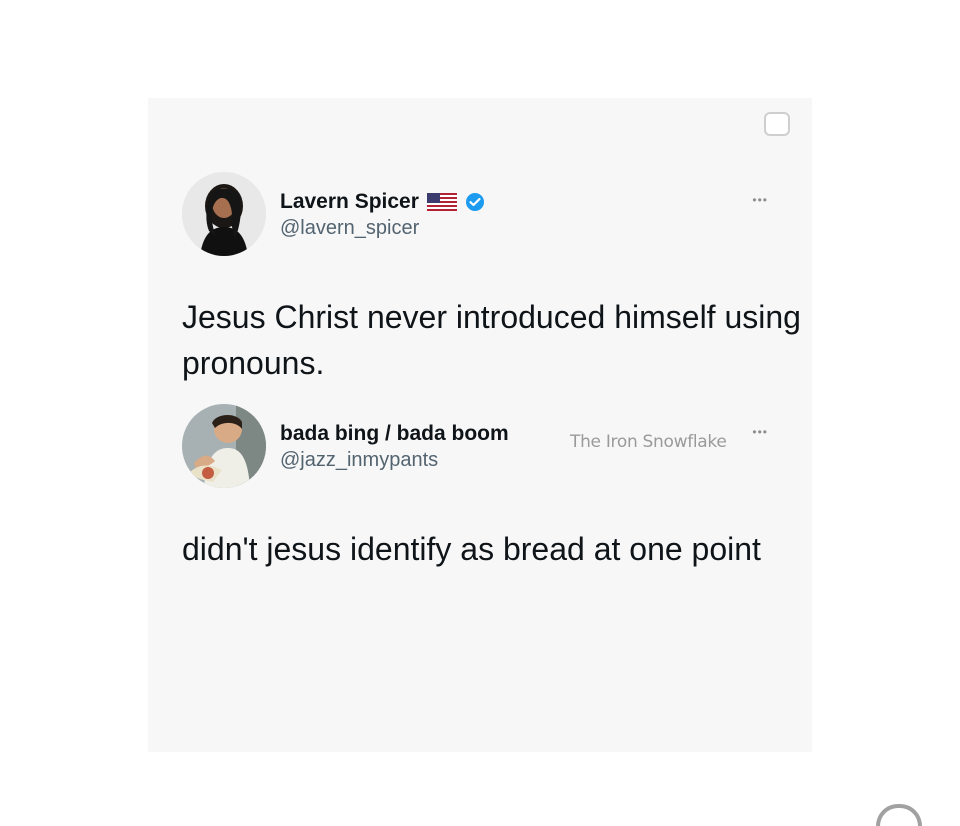 The width and height of the screenshot is (960, 826). Describe the element at coordinates (394, 460) in the screenshot. I see `reply-author-handle: @jazz_inmypants` at that location.